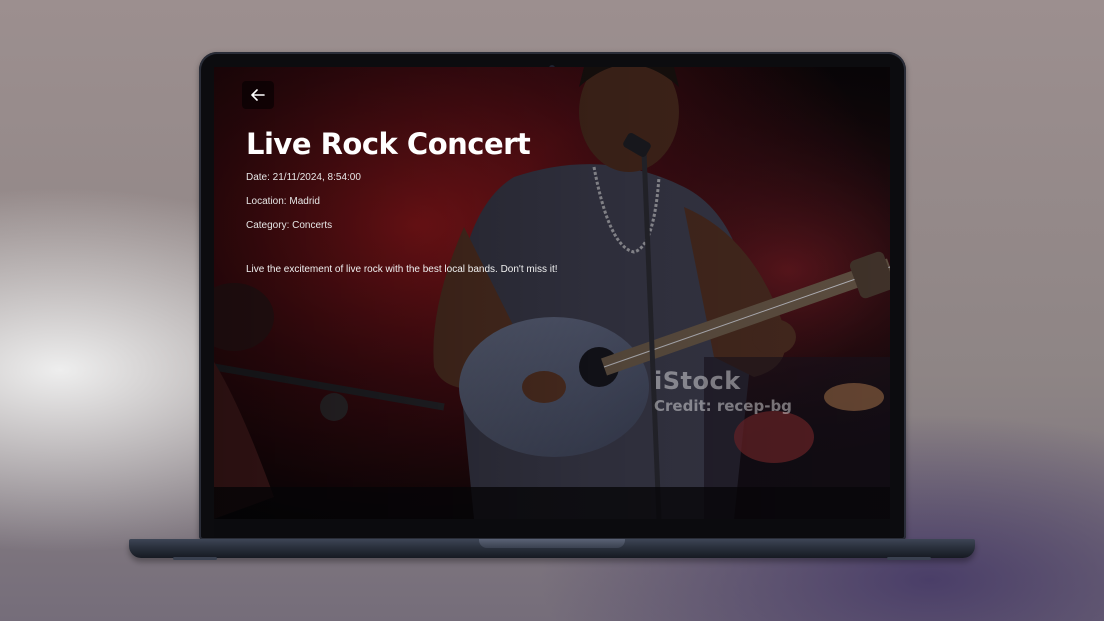 This screenshot has height=621, width=1104. I want to click on arrow-left-icon, so click(258, 95).